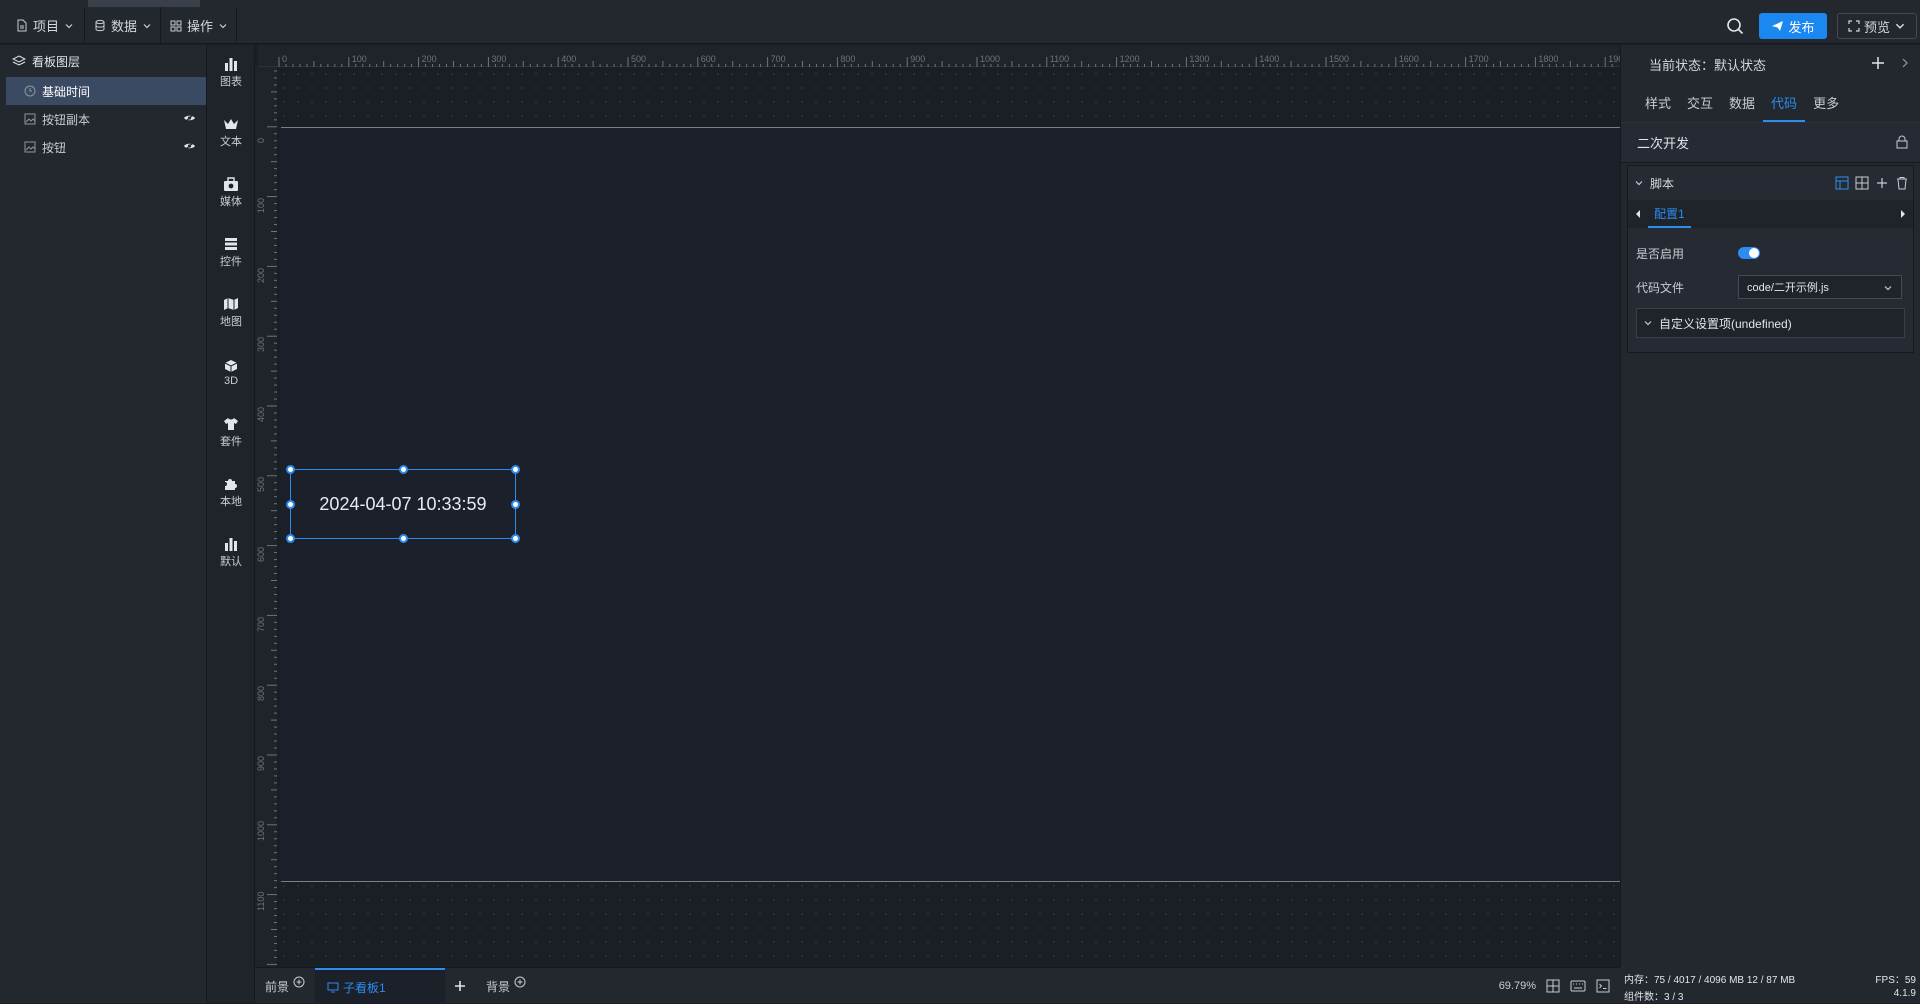  I want to click on tab-interaction: 交互, so click(1700, 107).